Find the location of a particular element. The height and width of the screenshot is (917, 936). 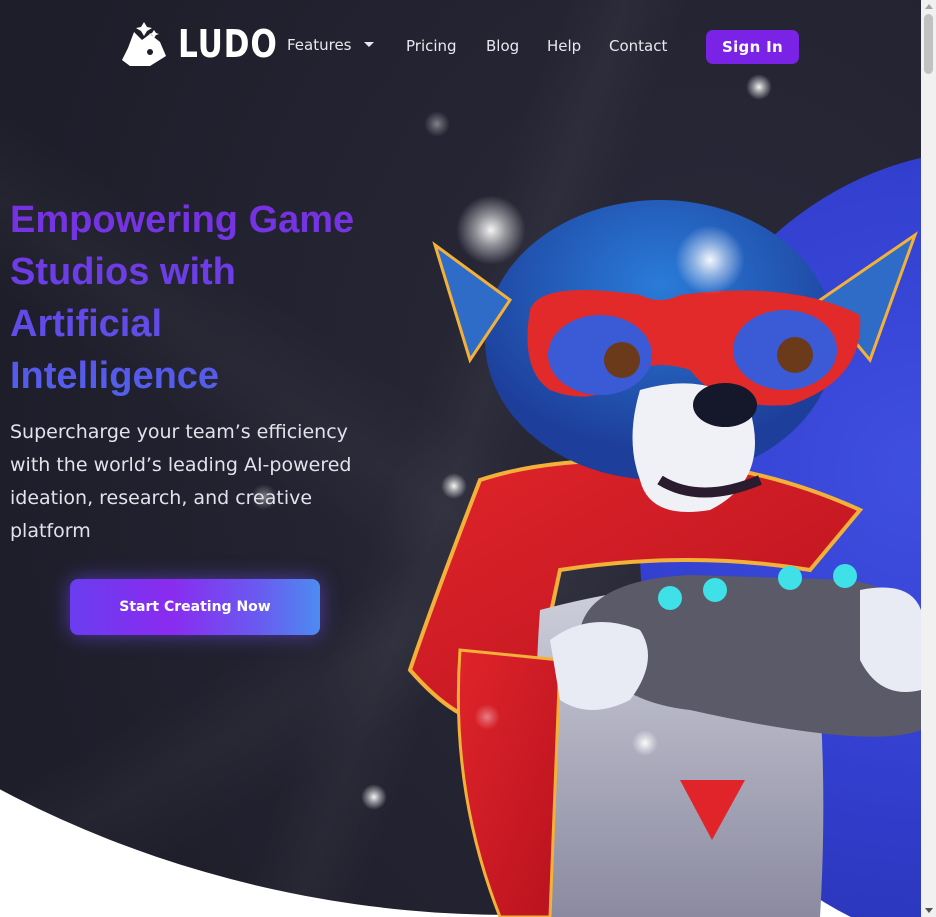

nav-features-label: Features is located at coordinates (319, 45).